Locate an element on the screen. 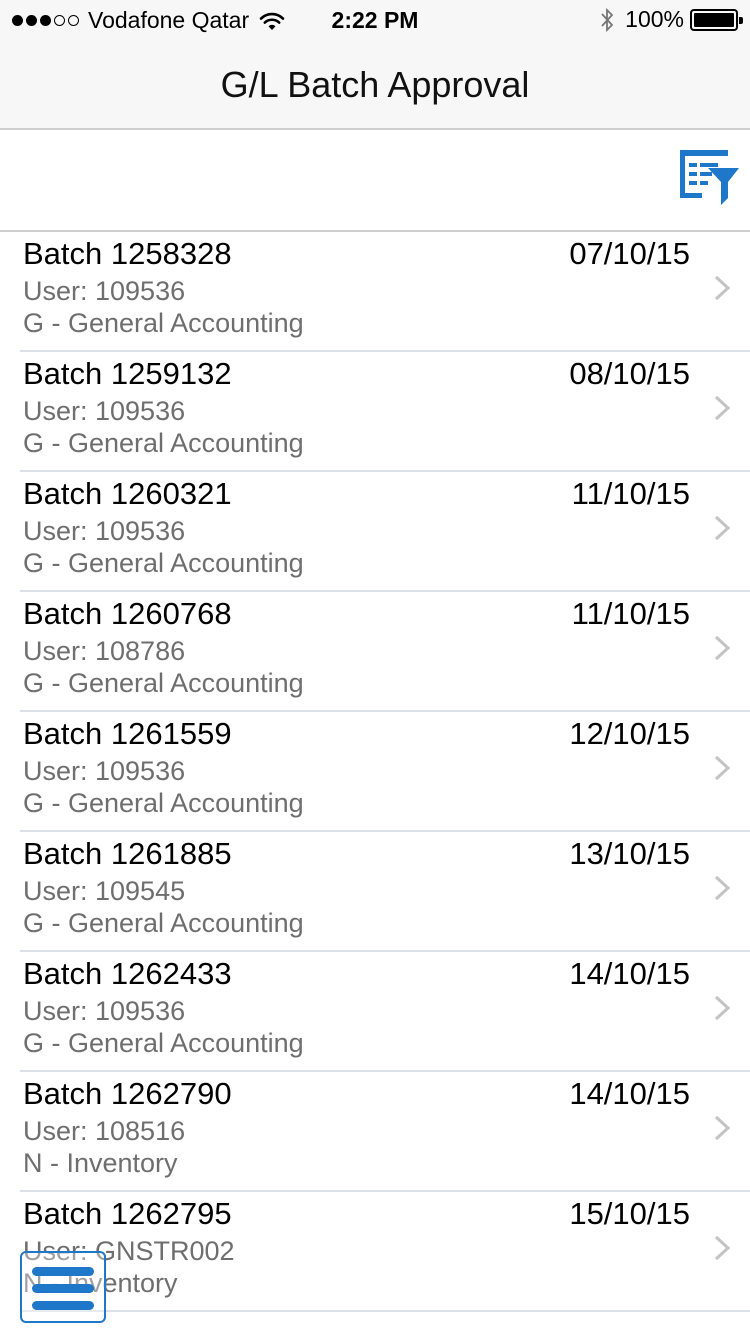  batch-number: Batch 1260321 is located at coordinates (127, 493).